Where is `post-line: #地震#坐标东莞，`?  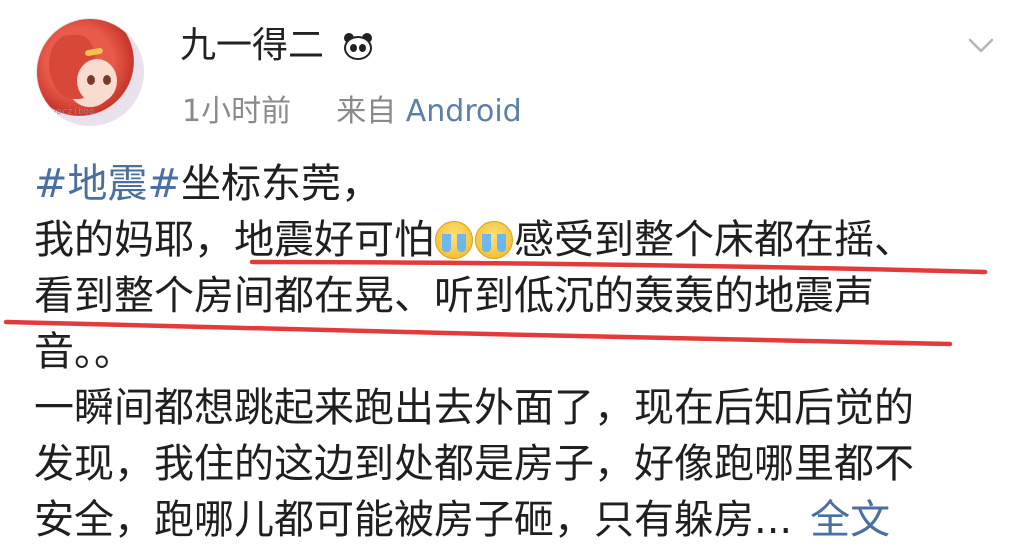
post-line: #地震#坐标东莞， is located at coordinates (514, 184).